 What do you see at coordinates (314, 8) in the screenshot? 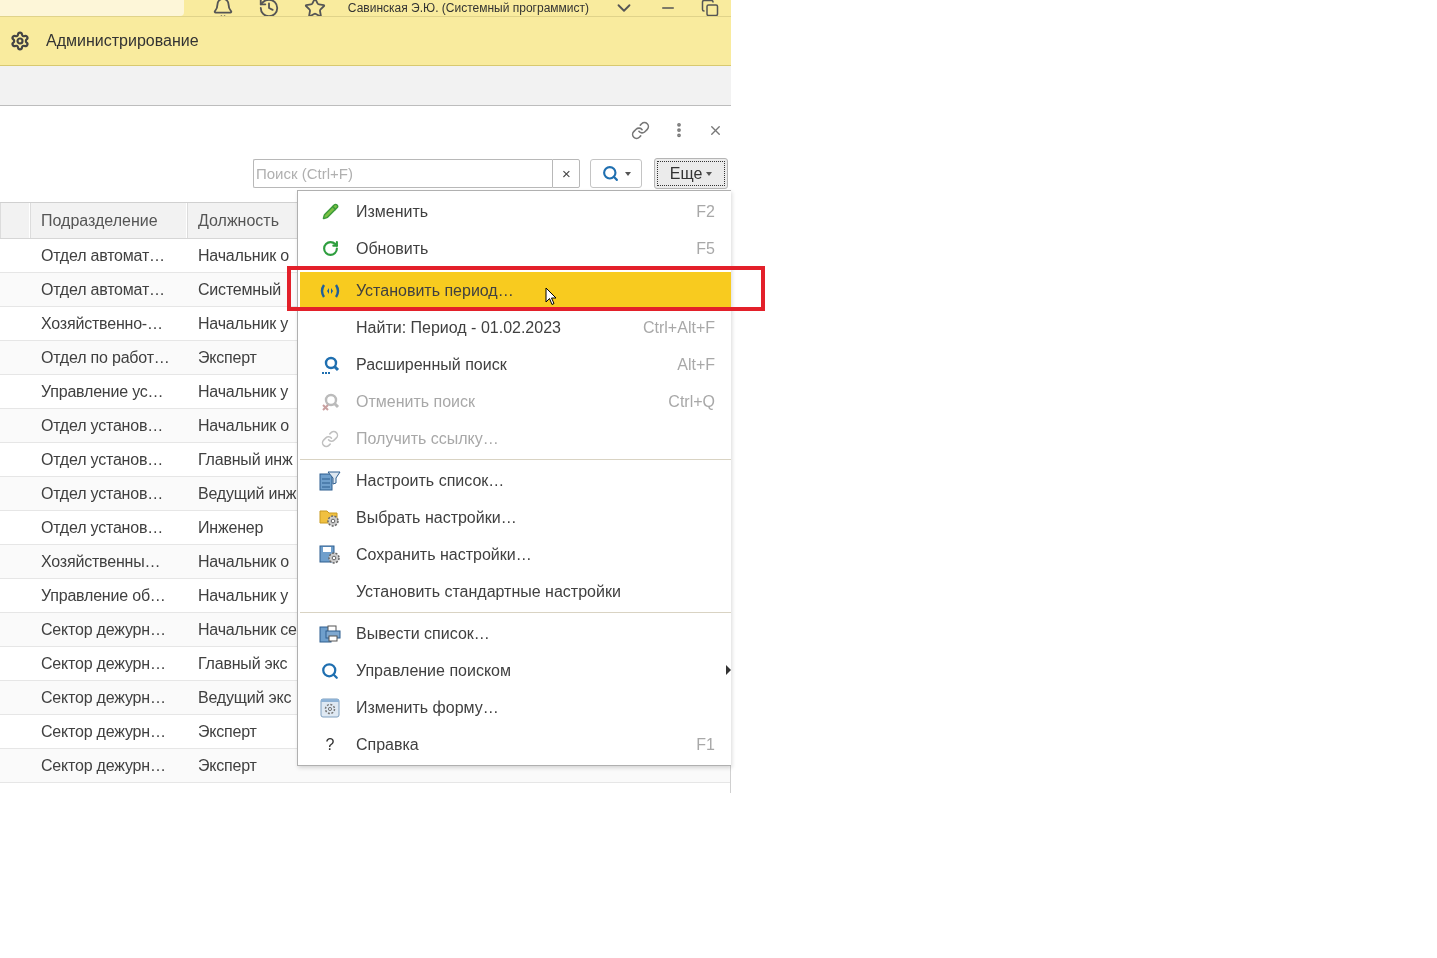
I see `star-icon` at bounding box center [314, 8].